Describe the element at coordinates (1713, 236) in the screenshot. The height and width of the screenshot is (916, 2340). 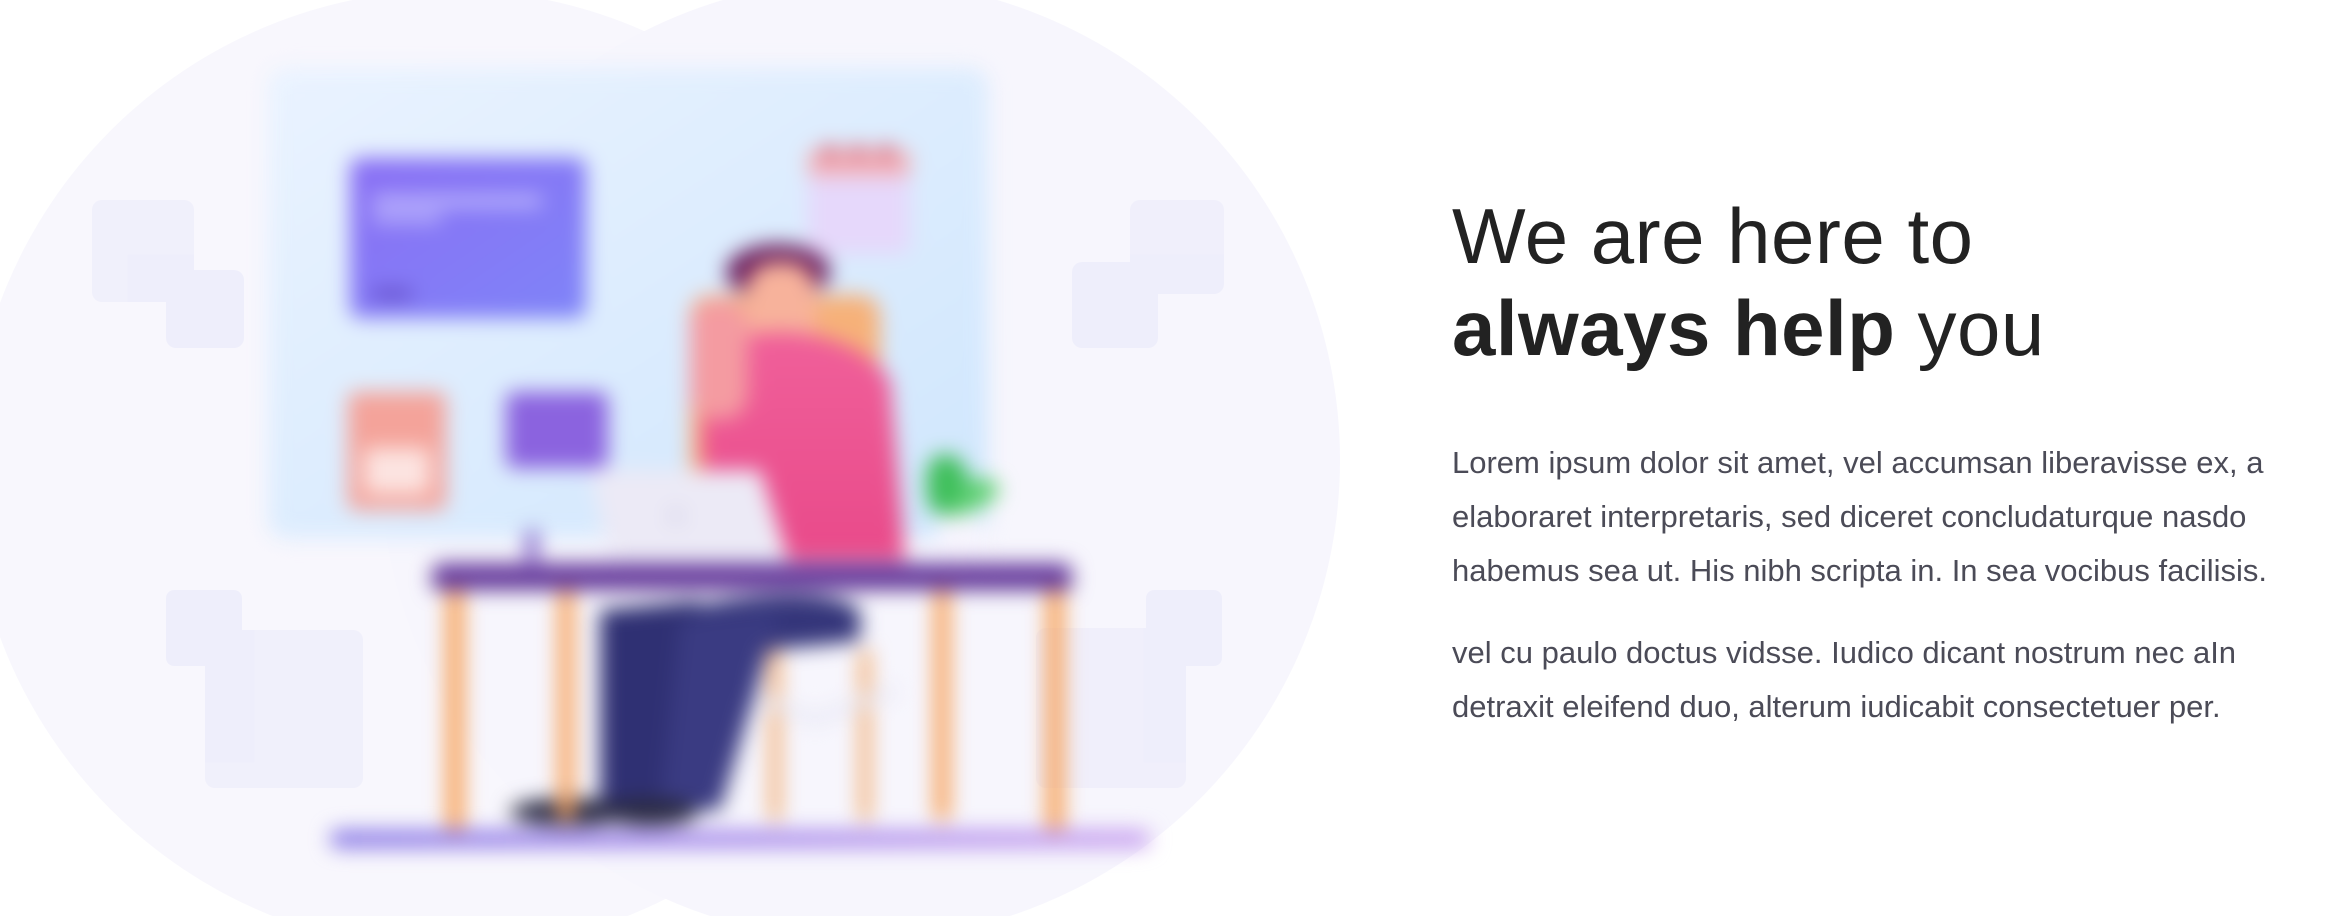
I see `headline-line-1: We are here to` at that location.